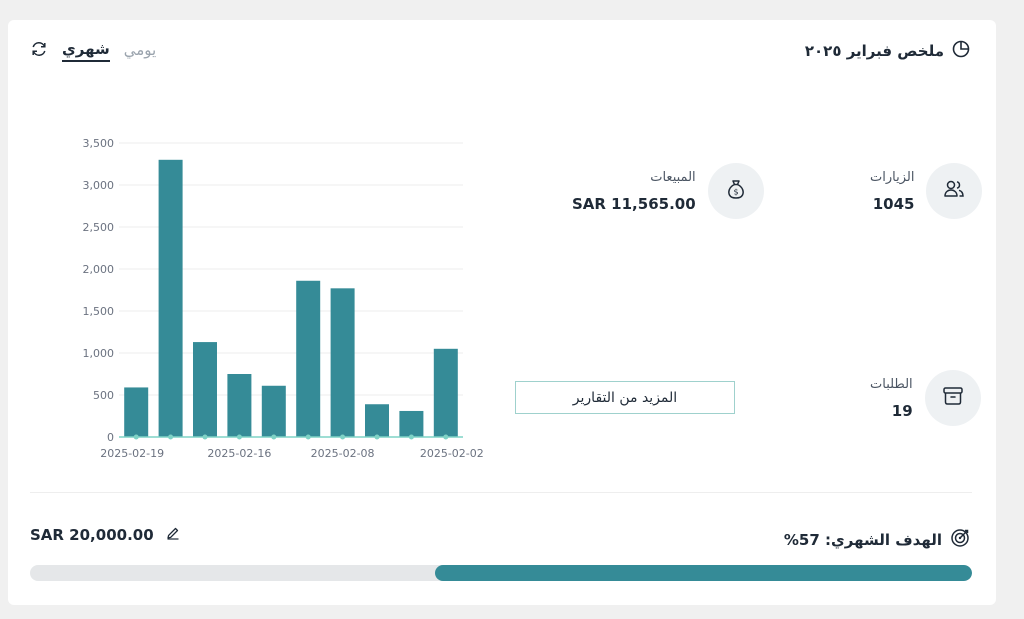 The image size is (1024, 619). I want to click on goal-amount: SAR 20,000.00, so click(92, 535).